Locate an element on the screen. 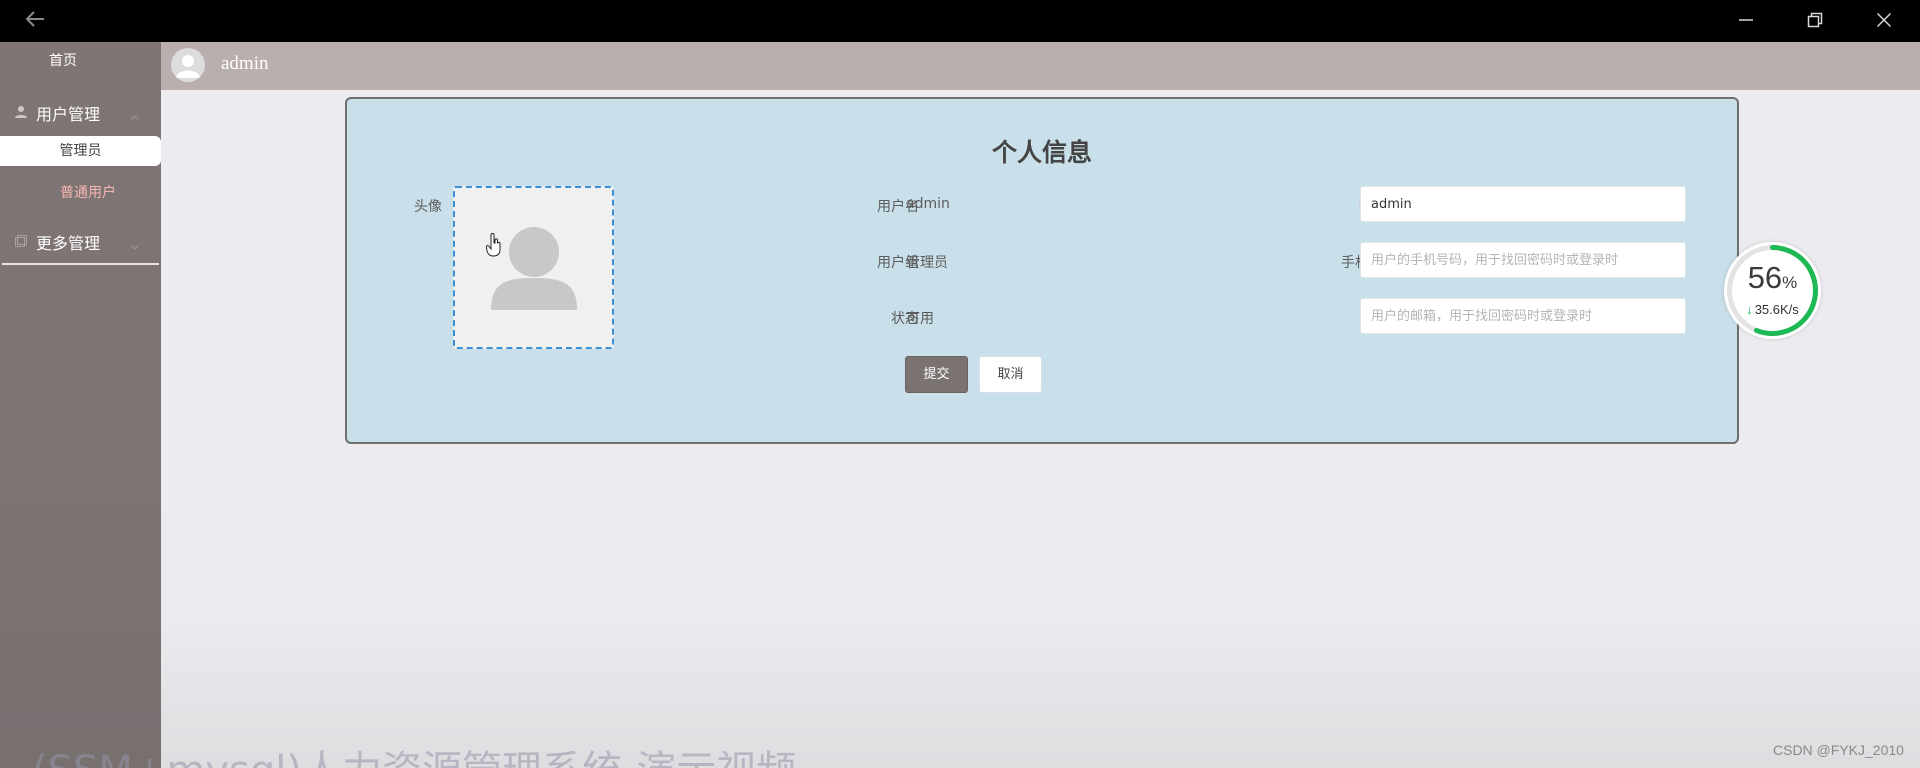 This screenshot has height=768, width=1920. chevron-up-icon is located at coordinates (135, 115).